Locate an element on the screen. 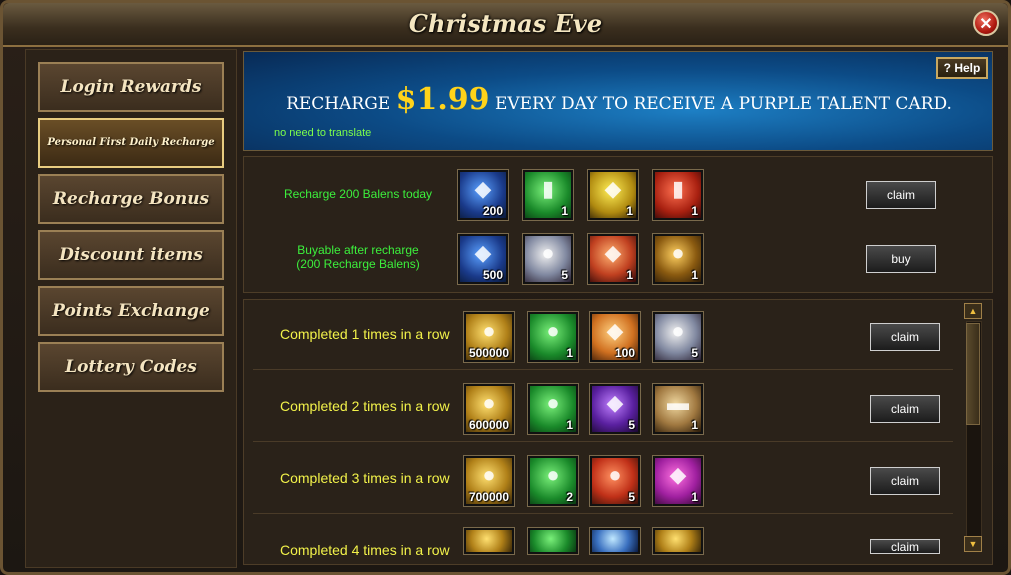  row-label: Completed 1 times in a row is located at coordinates (365, 334).